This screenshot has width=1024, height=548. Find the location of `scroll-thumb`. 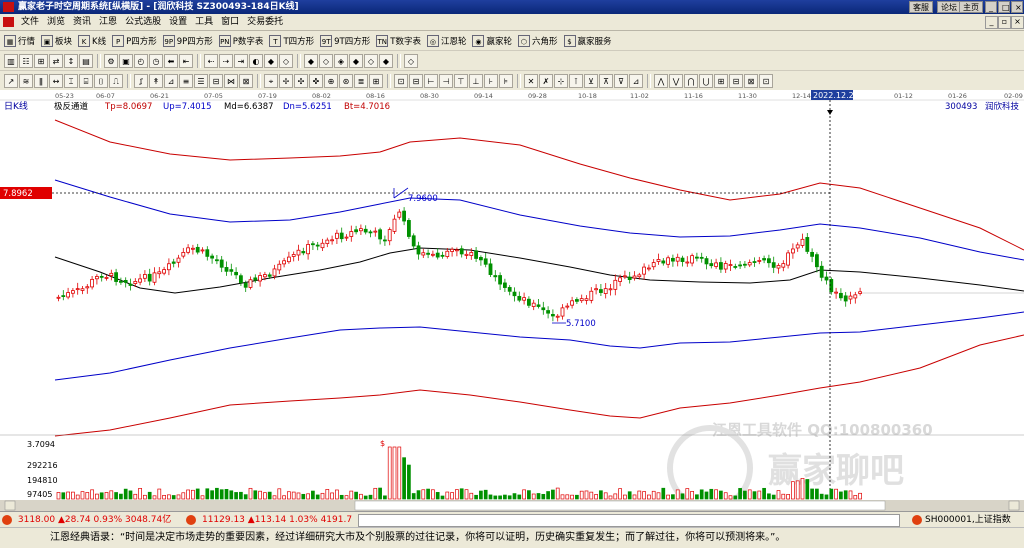

scroll-thumb is located at coordinates (620, 505).